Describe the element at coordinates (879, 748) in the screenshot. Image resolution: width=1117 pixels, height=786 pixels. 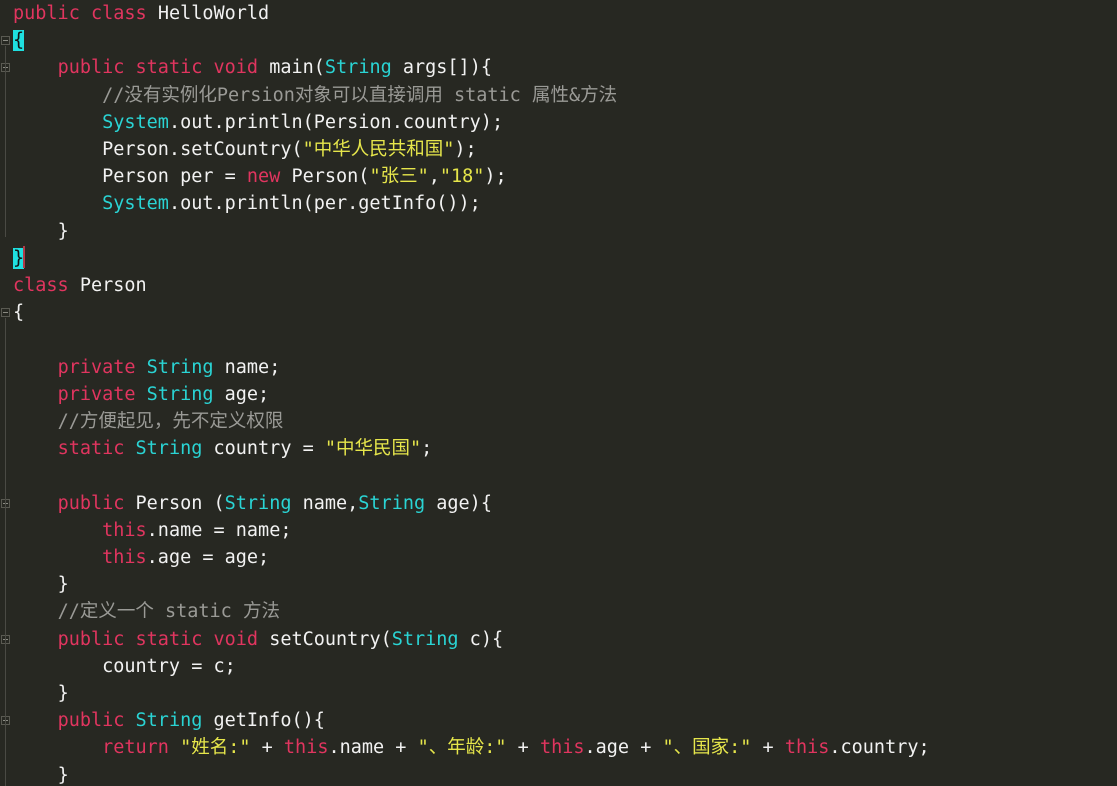
I see `code-token-plain: .country;` at that location.